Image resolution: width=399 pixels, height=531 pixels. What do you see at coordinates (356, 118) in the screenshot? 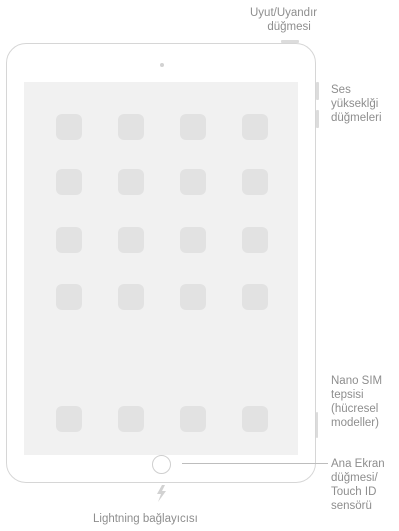
I see `volume-label-line3: düğmeleri` at bounding box center [356, 118].